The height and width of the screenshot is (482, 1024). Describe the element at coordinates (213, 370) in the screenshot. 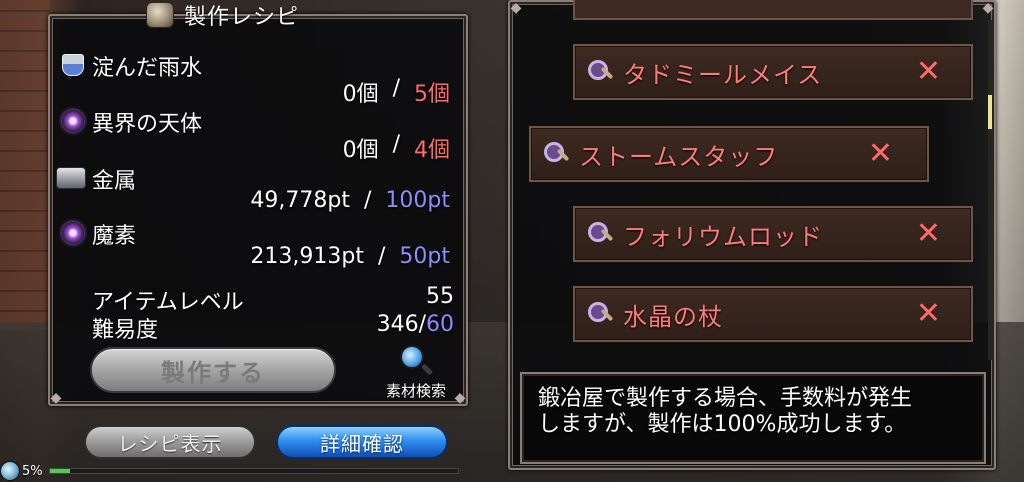

I see `craft-button: 製作する` at that location.